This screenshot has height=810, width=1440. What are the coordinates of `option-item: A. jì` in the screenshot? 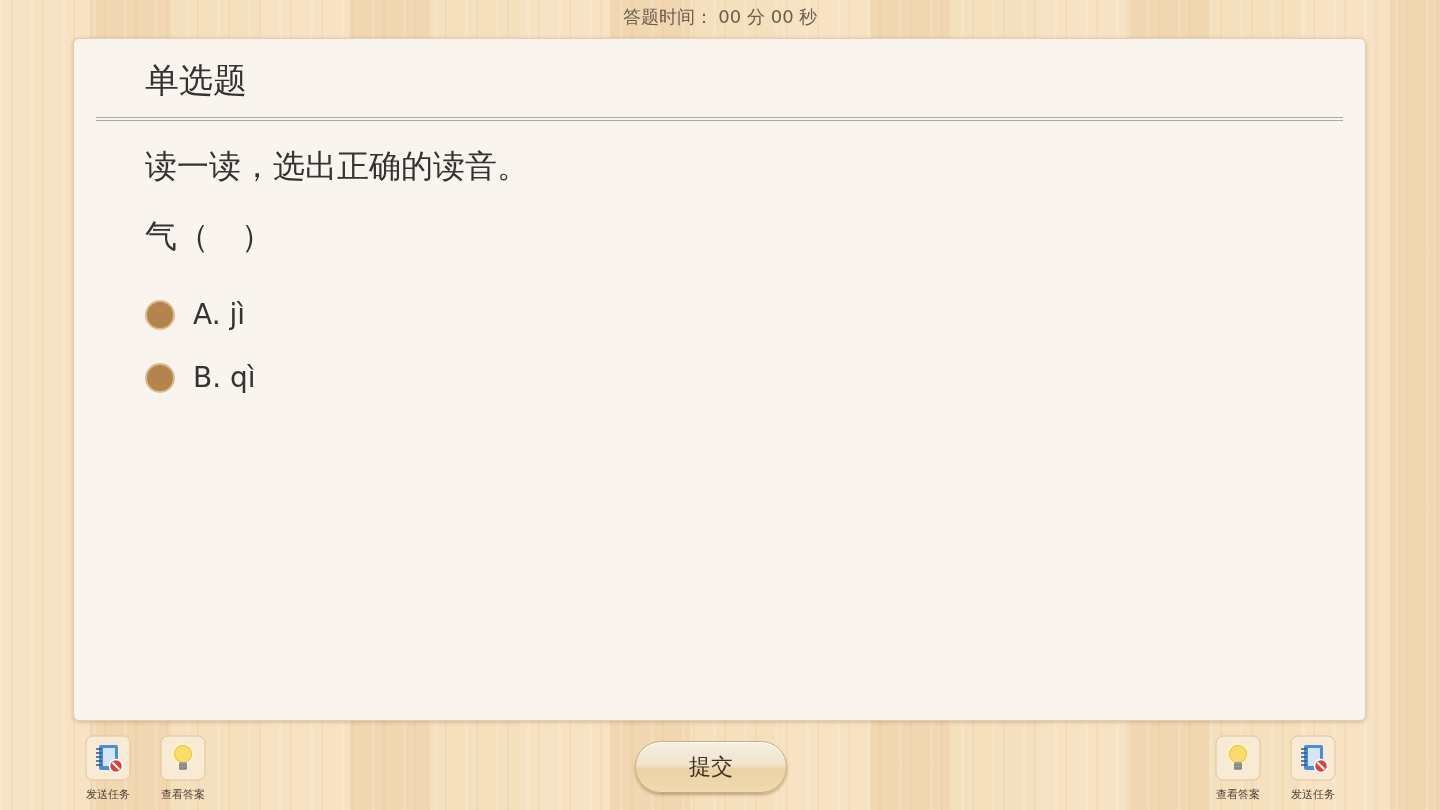 It's located at (195, 315).